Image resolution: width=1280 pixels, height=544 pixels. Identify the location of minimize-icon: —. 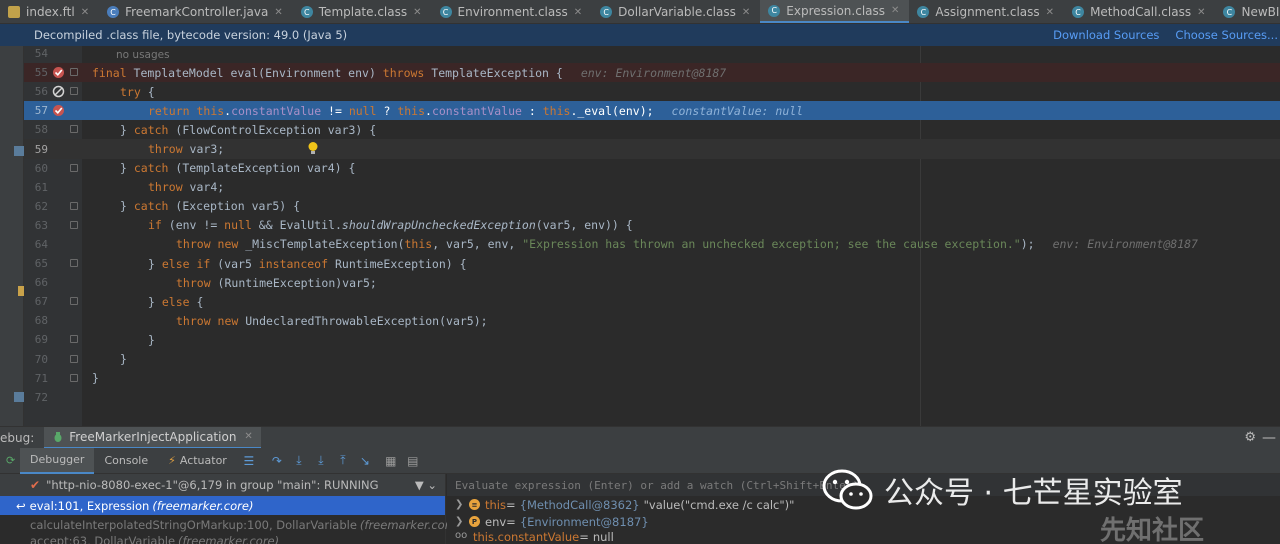
(1269, 438).